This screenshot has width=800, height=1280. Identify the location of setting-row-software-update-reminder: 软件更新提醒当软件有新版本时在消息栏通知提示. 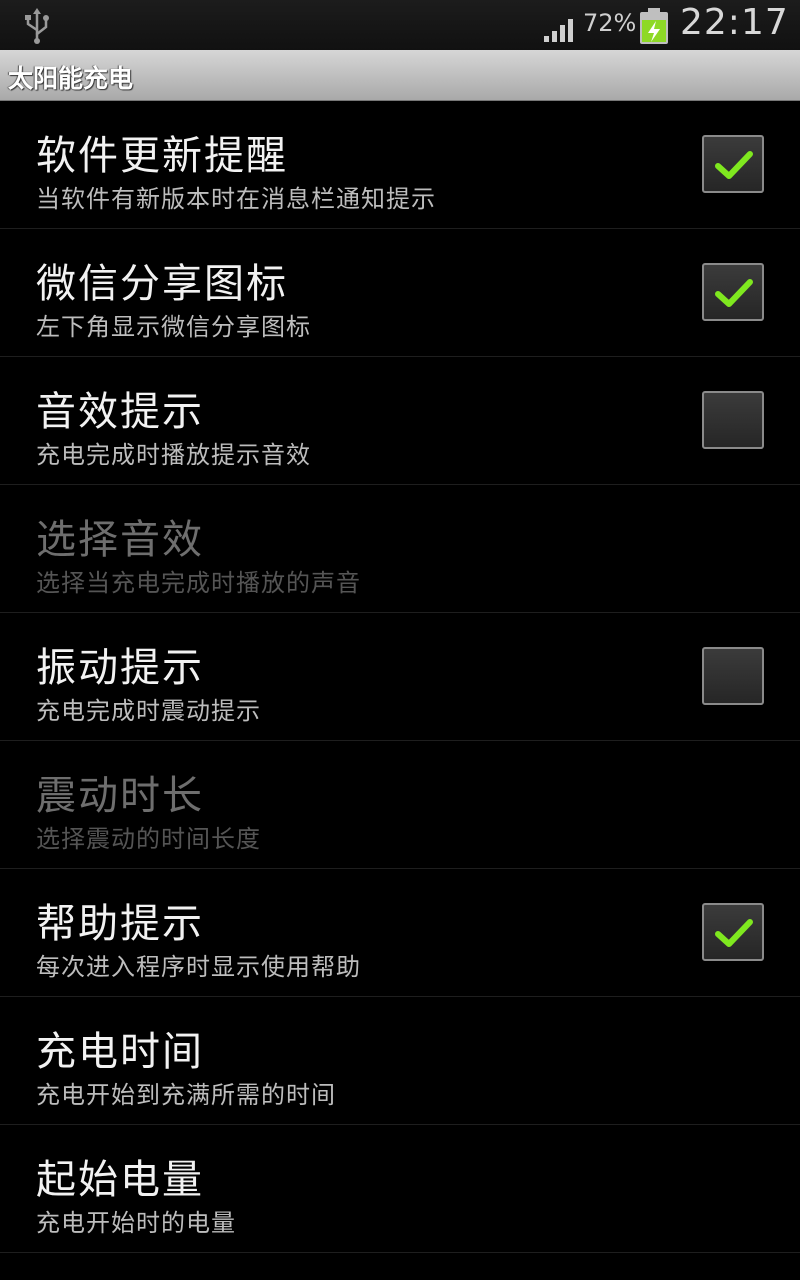
(400, 165).